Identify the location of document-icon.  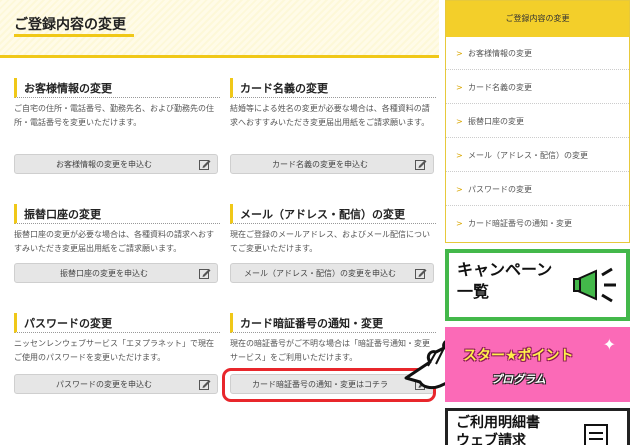
(596, 434).